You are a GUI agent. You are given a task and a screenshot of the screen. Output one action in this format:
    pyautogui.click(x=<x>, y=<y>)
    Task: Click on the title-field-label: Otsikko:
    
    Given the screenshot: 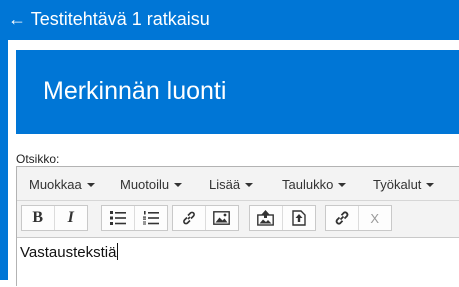 What is the action you would take?
    pyautogui.click(x=38, y=159)
    